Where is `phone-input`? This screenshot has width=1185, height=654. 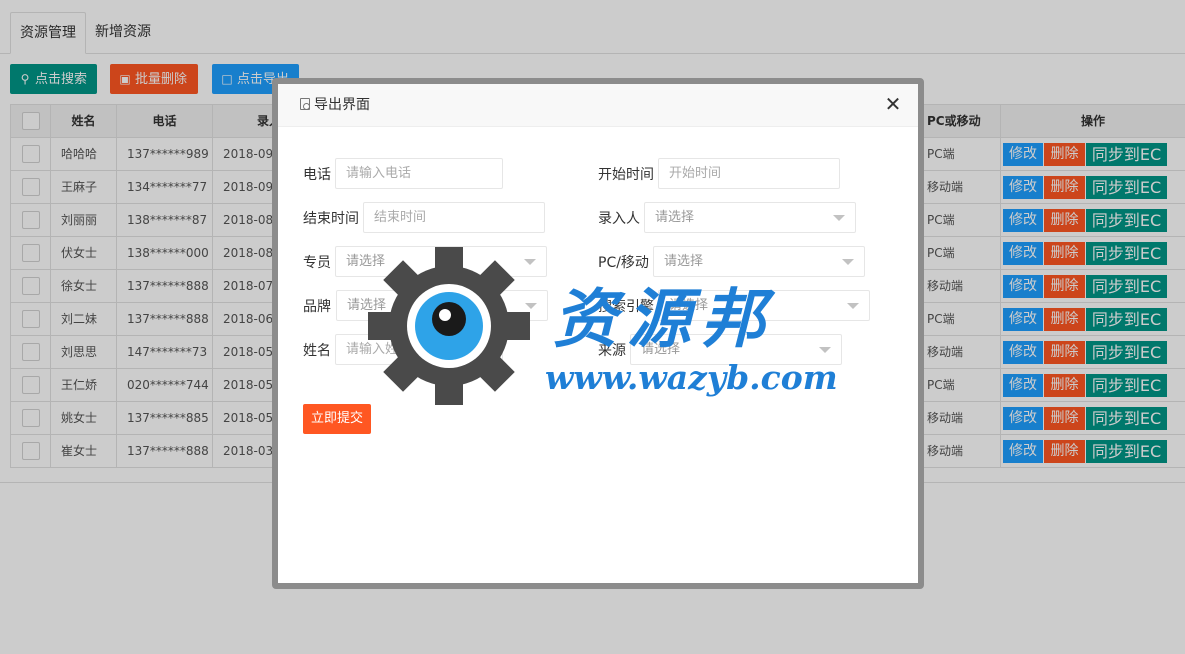
phone-input is located at coordinates (419, 173).